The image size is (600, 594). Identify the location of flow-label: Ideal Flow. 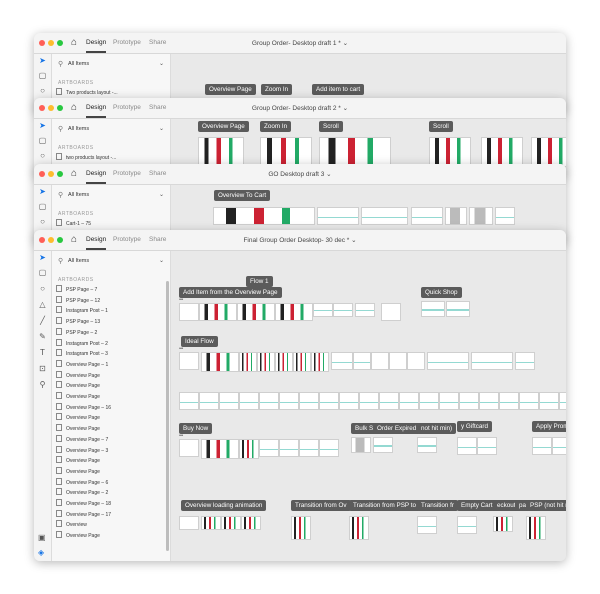
(199, 341).